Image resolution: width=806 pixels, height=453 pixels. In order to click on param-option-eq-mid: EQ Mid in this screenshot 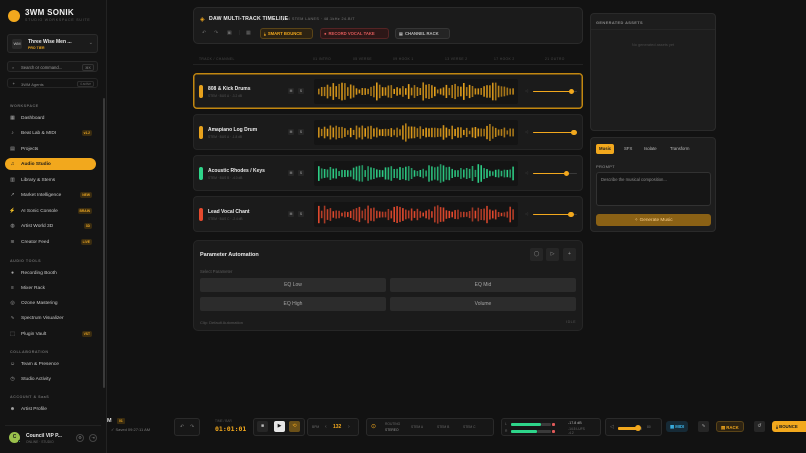, I will do `click(483, 285)`.